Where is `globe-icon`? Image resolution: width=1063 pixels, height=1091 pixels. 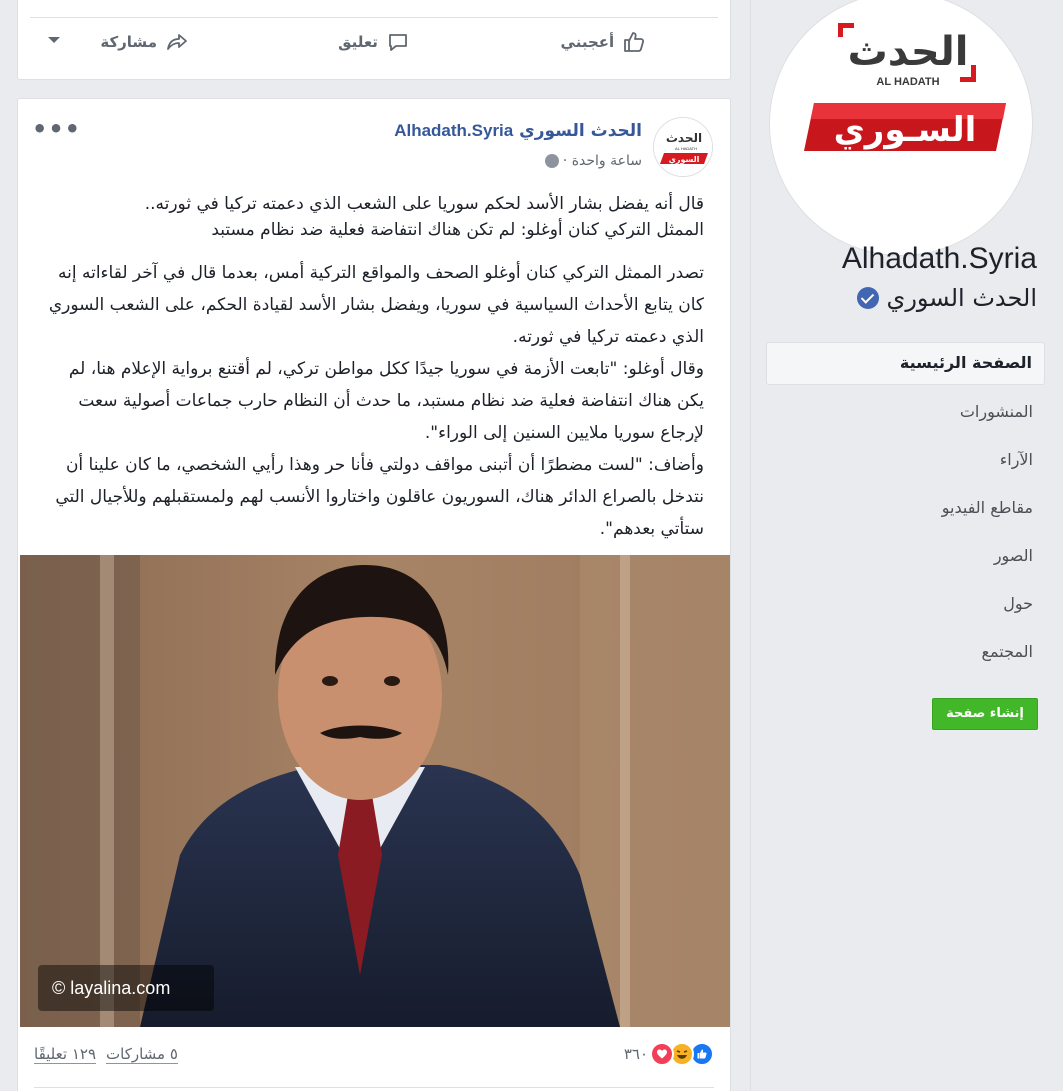
globe-icon is located at coordinates (551, 161).